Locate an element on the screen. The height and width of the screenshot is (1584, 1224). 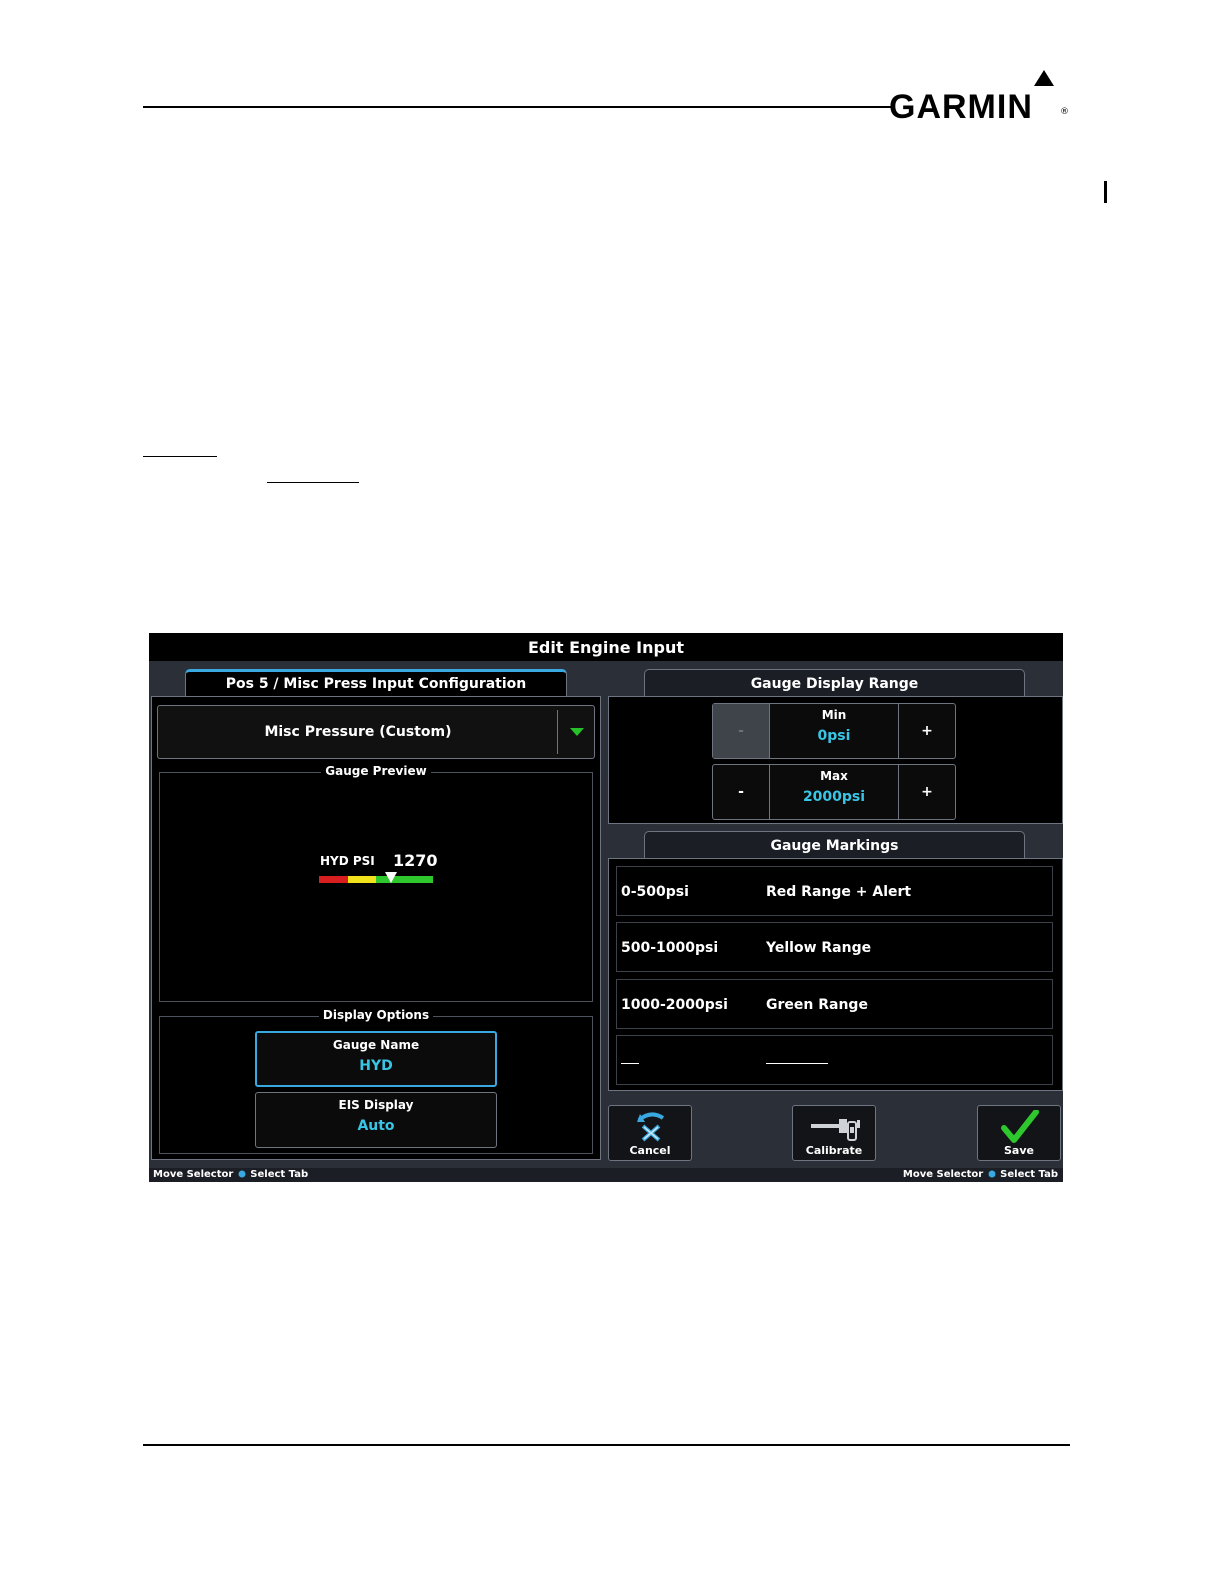
marking-row: 1000-2000psi Green Range is located at coordinates (834, 1004).